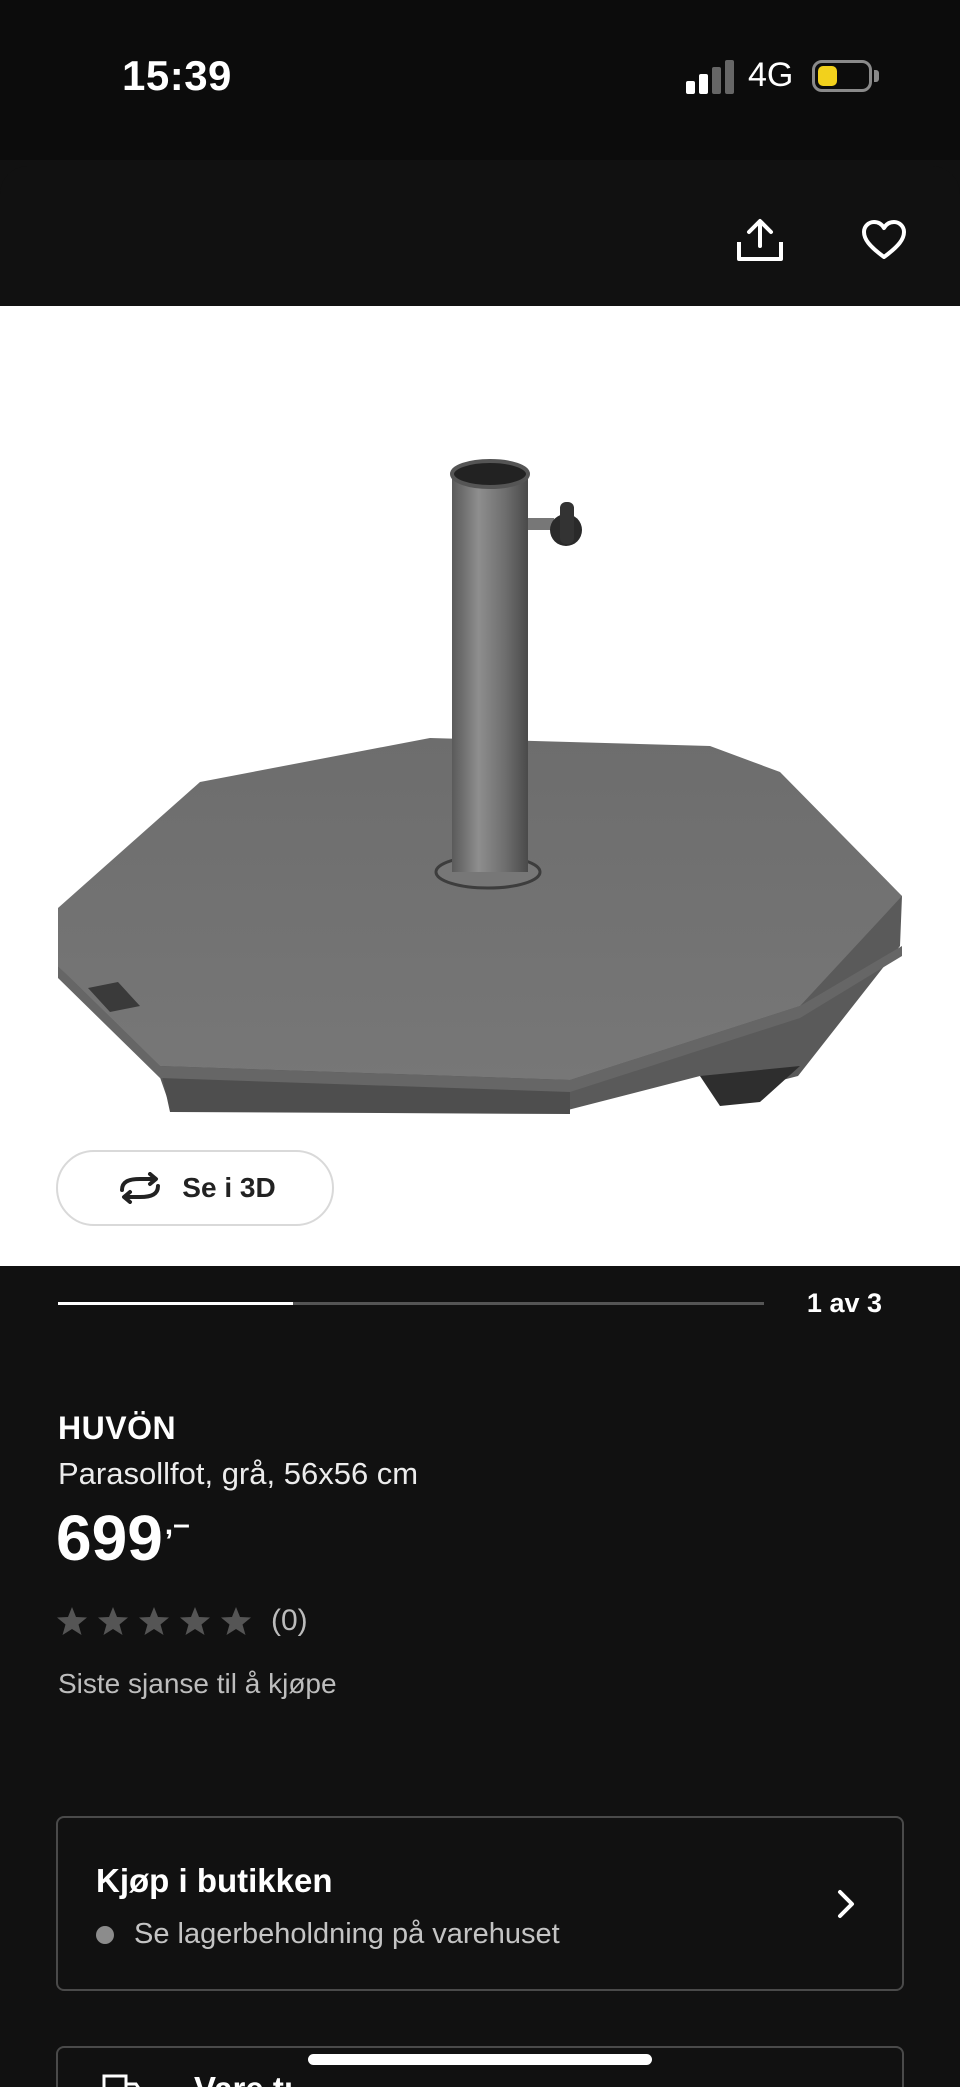 This screenshot has width=960, height=2087. What do you see at coordinates (827, 76) in the screenshot?
I see `battery-fill` at bounding box center [827, 76].